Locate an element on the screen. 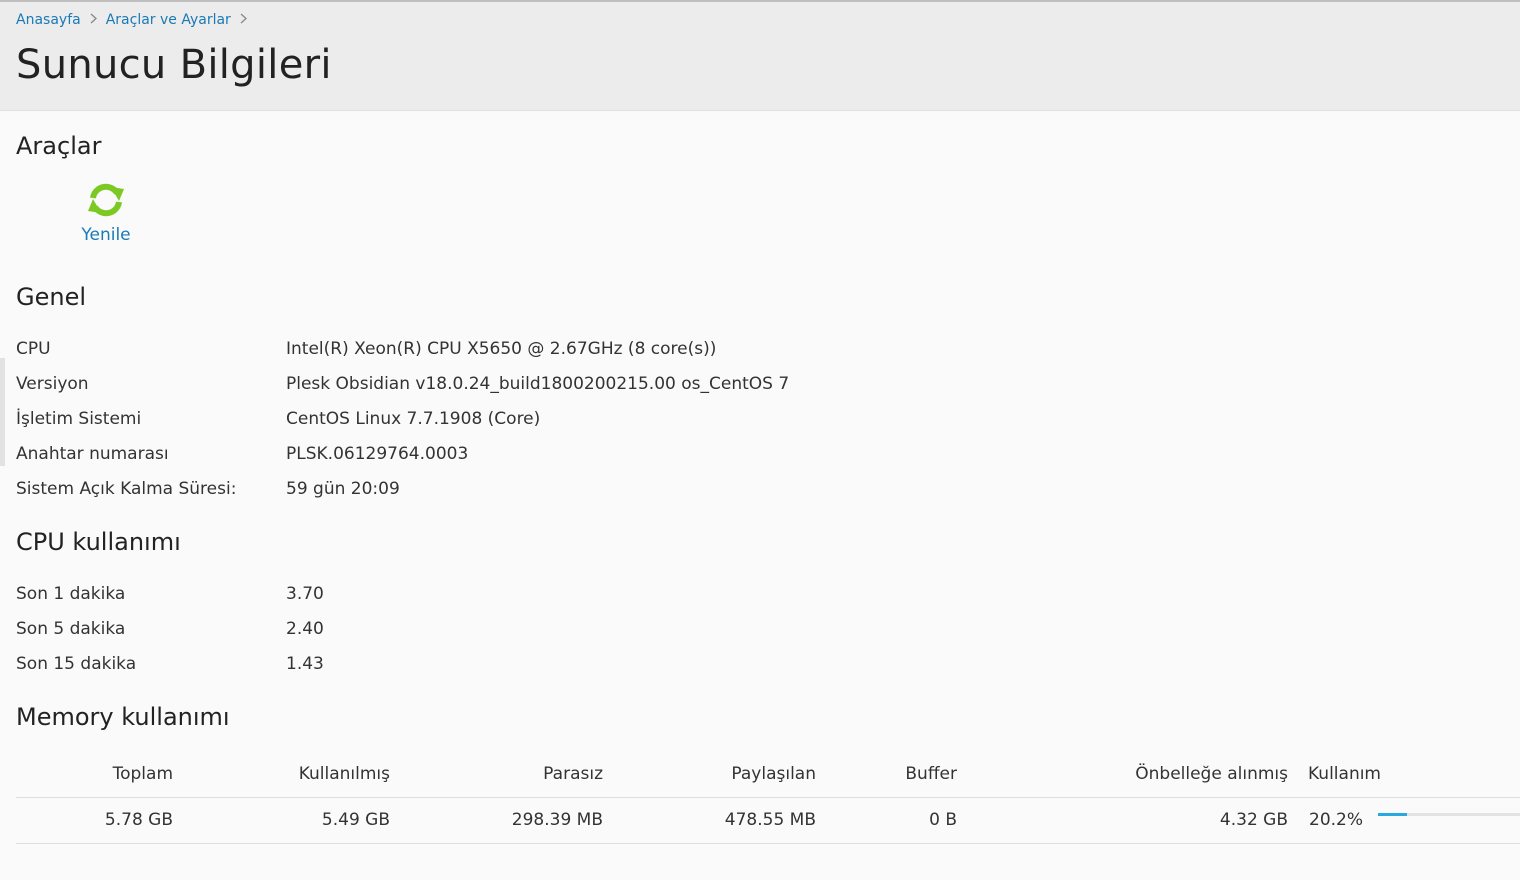 The image size is (1520, 880). header-free: Parasız is located at coordinates (573, 774).